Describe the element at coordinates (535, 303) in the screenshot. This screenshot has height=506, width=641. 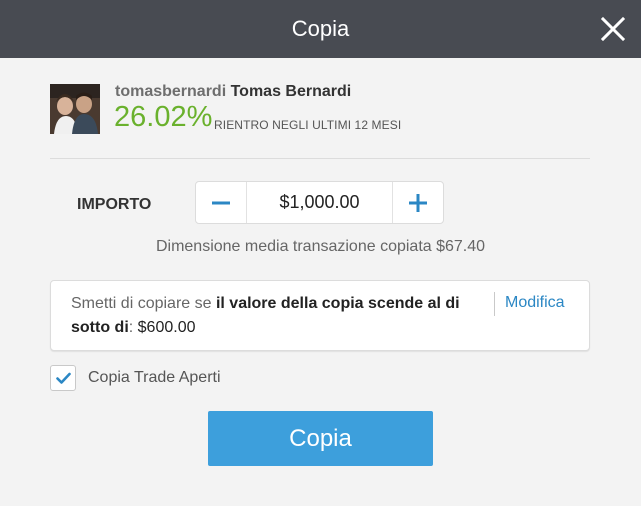
I see `edit-stop-loss-link: Modifica` at that location.